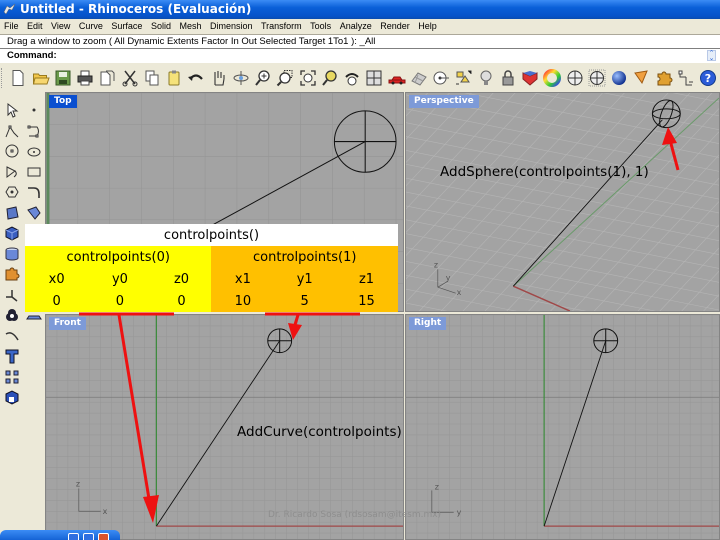 This screenshot has width=720, height=540. What do you see at coordinates (35, 26) in the screenshot?
I see `menu-edit: Edit` at bounding box center [35, 26].